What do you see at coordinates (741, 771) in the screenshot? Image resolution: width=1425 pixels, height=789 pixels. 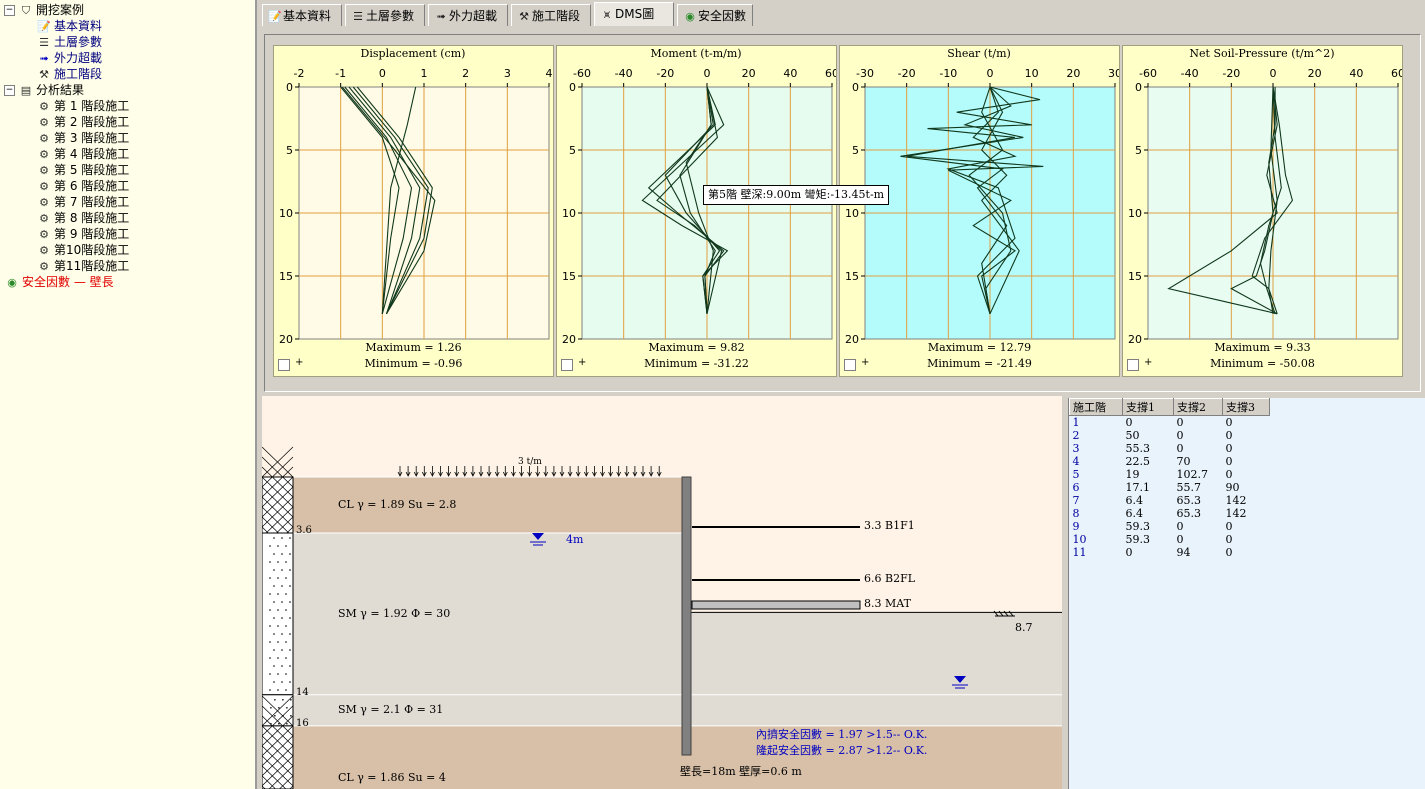 I see `wall-info-text: 壁長=18m 壁厚=0.6 m` at bounding box center [741, 771].